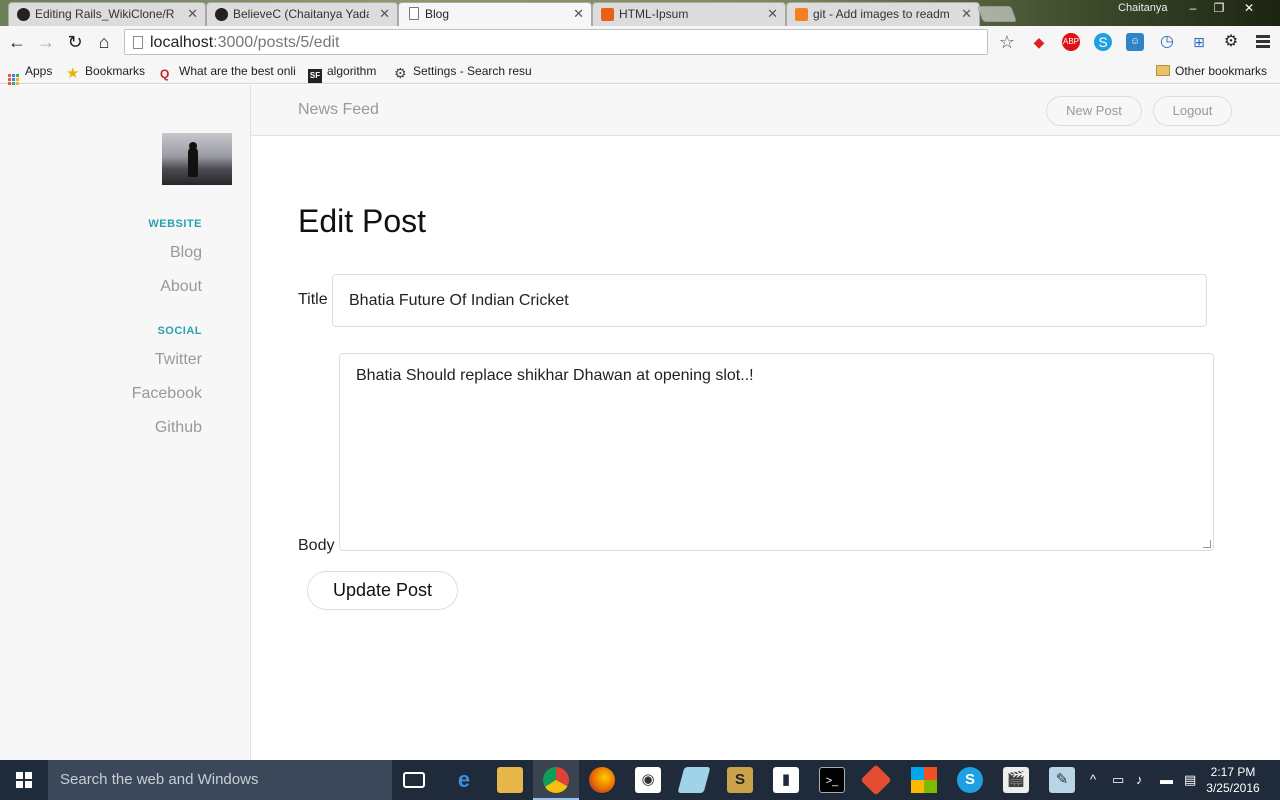  What do you see at coordinates (181, 287) in the screenshot?
I see `sidebar-item-about: About` at bounding box center [181, 287].